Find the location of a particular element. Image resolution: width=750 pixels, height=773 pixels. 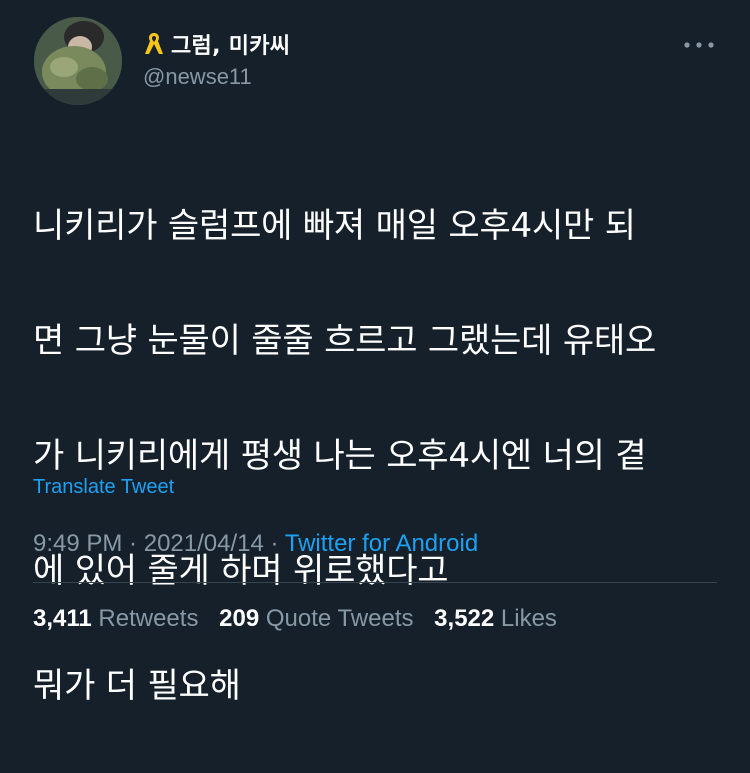

retweets-stat: 3,411 Retweets is located at coordinates (115, 619).